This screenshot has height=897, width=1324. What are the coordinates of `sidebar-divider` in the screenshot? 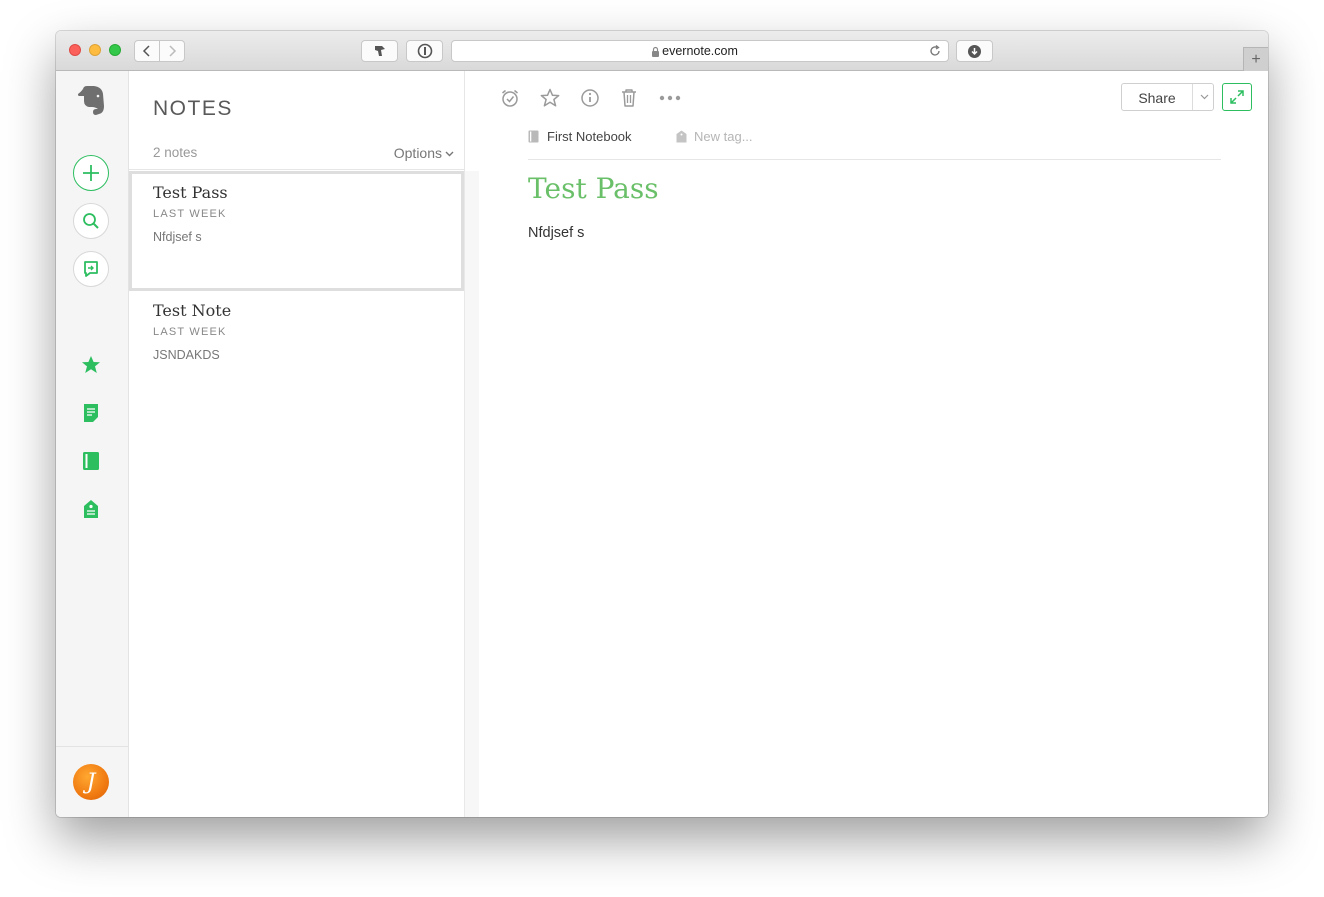 It's located at (92, 746).